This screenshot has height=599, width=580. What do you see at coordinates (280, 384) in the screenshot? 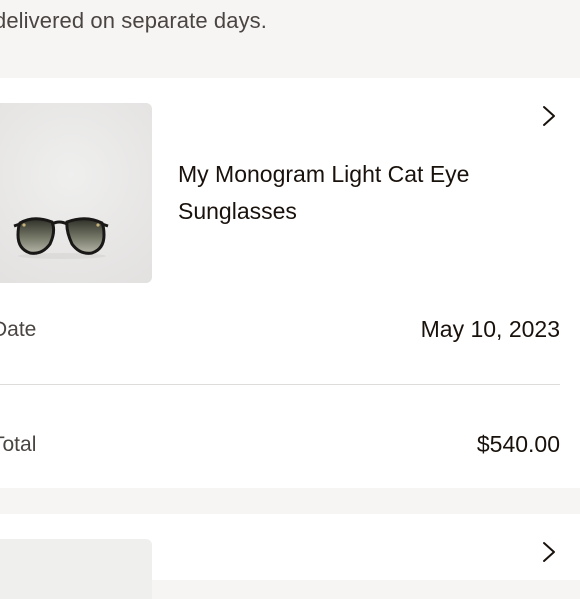
I see `divider` at bounding box center [280, 384].